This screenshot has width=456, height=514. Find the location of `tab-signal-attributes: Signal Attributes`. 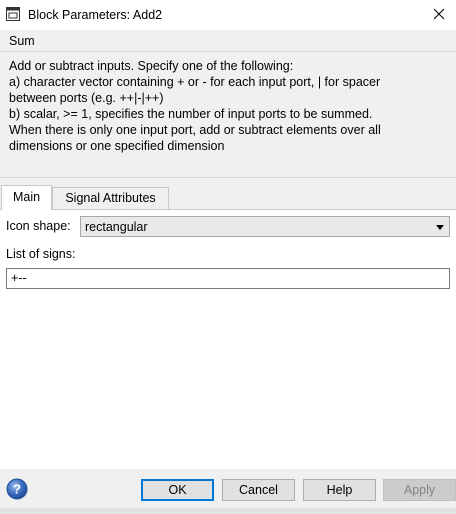

tab-signal-attributes: Signal Attributes is located at coordinates (110, 198).